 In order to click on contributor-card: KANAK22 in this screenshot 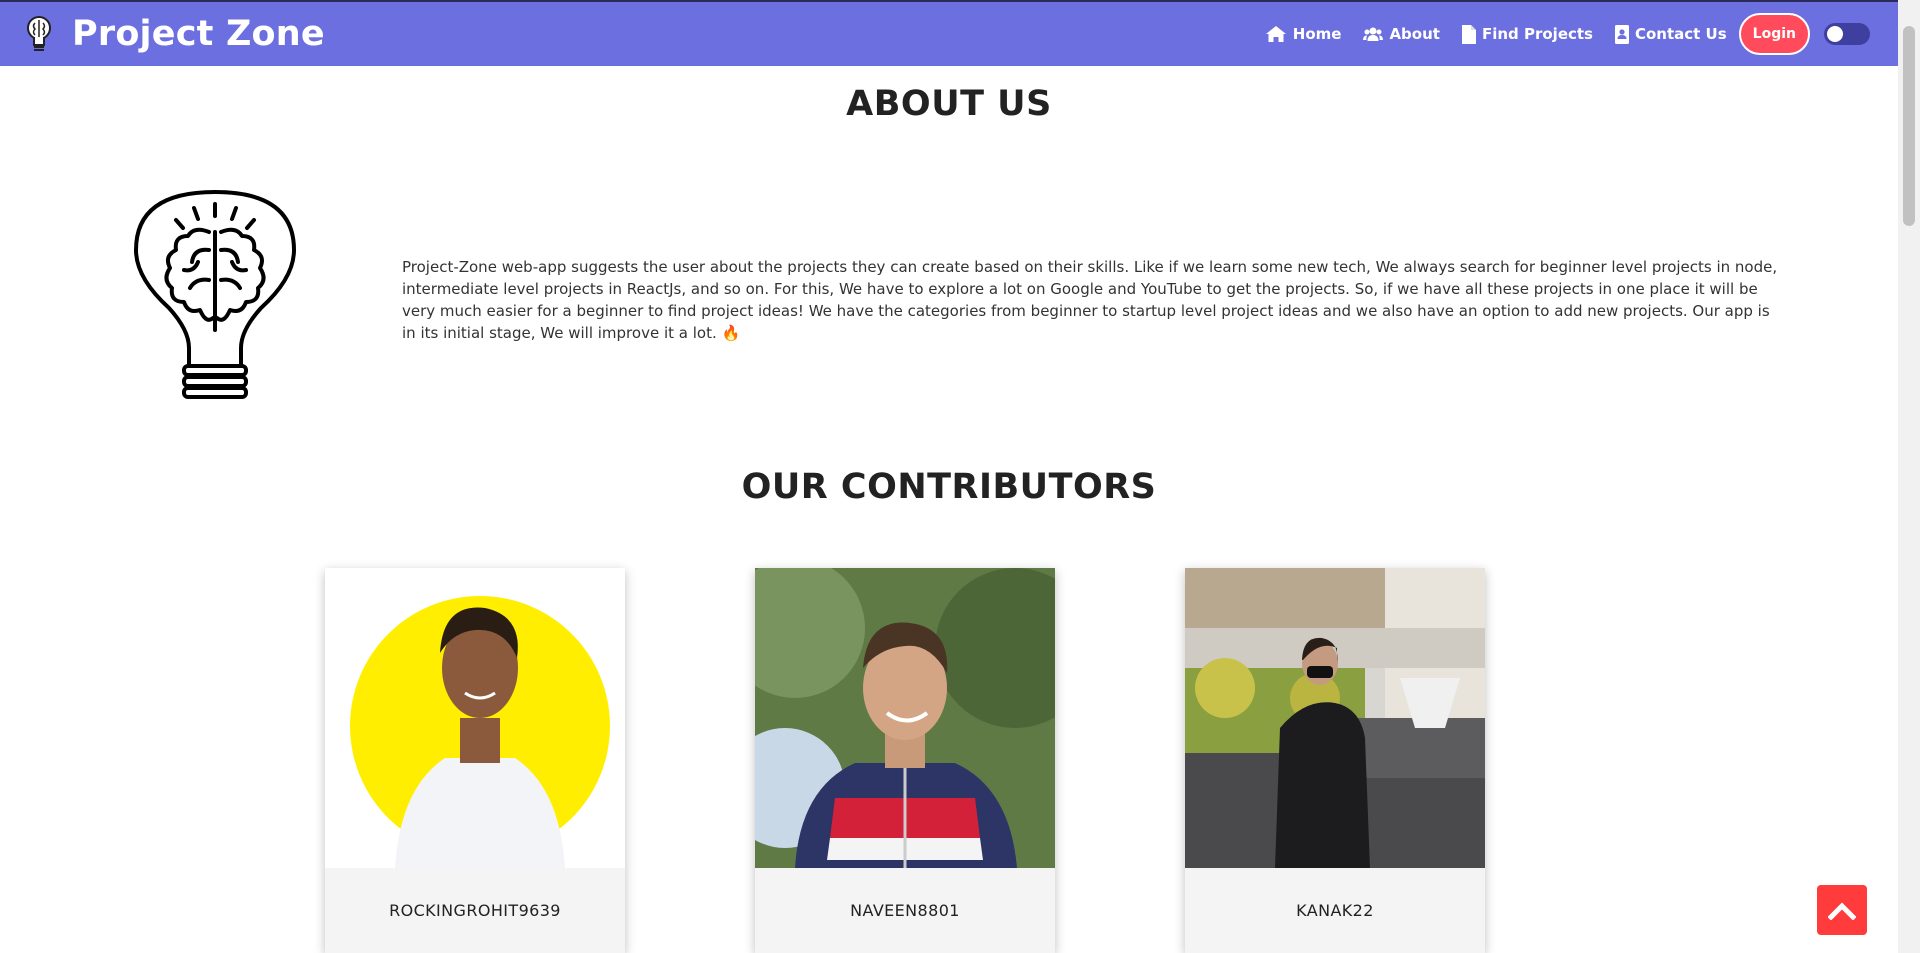, I will do `click(1335, 760)`.